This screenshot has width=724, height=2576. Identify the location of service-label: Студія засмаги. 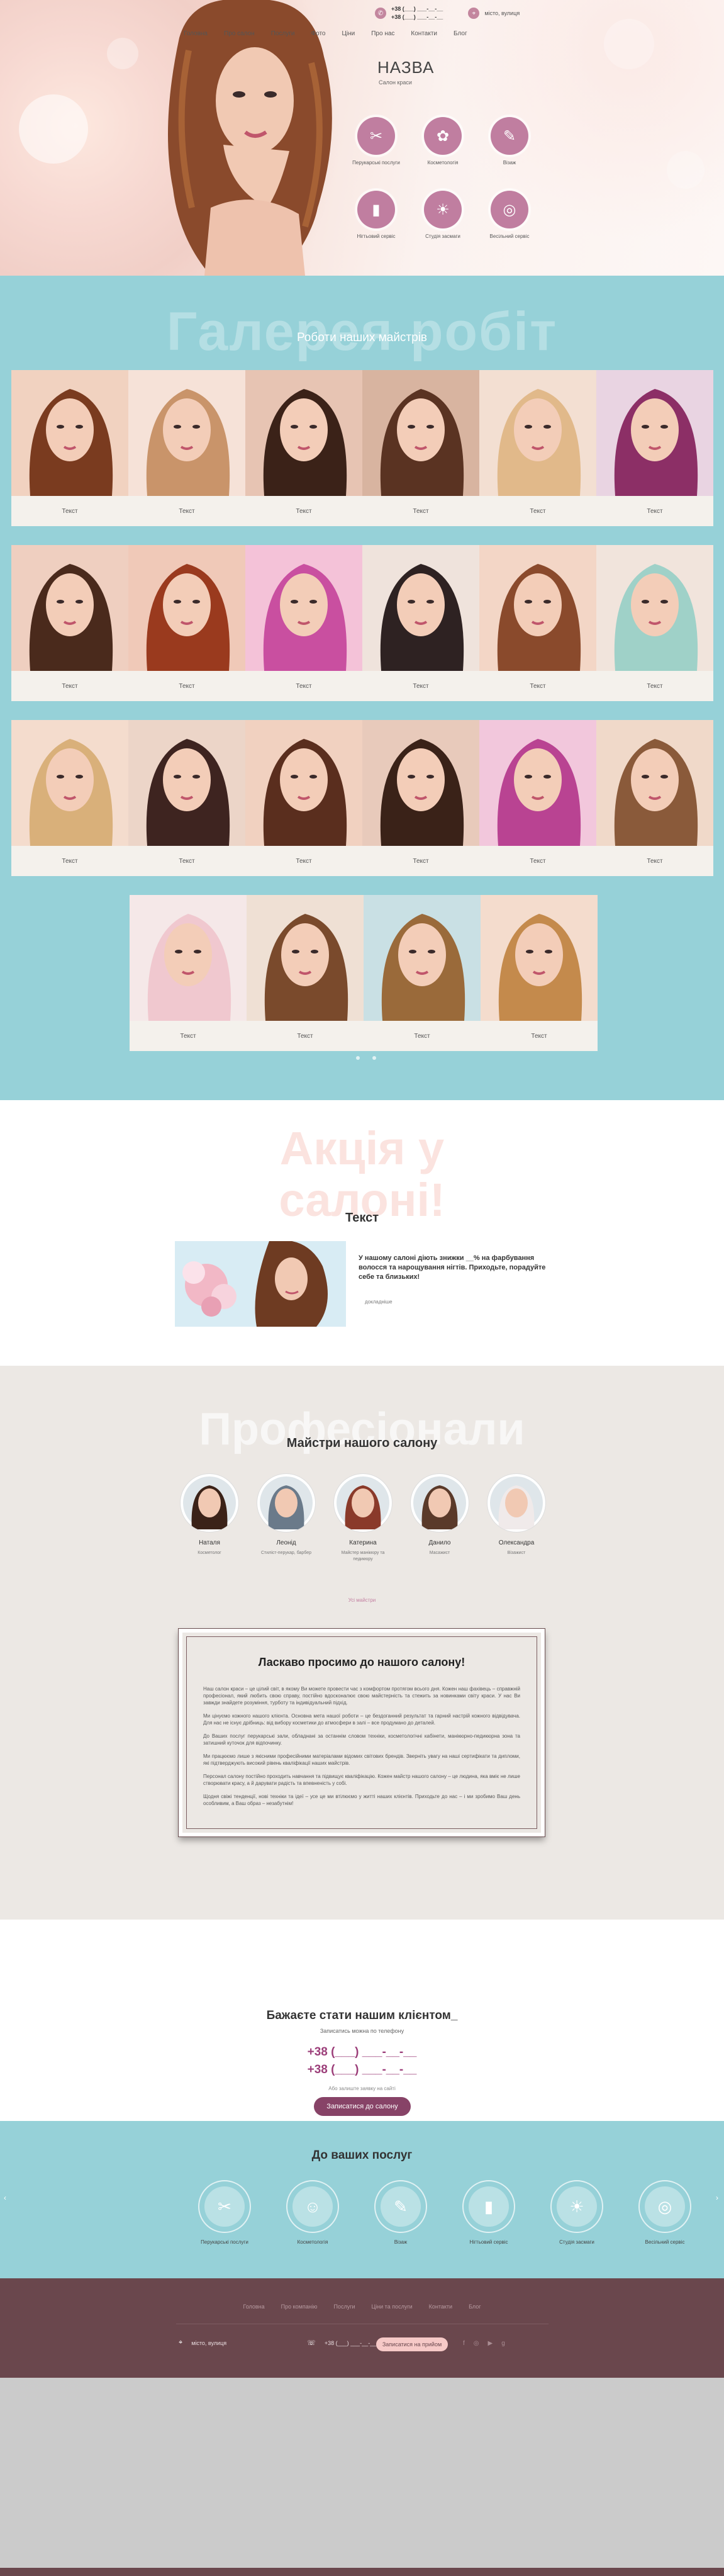
(576, 2242).